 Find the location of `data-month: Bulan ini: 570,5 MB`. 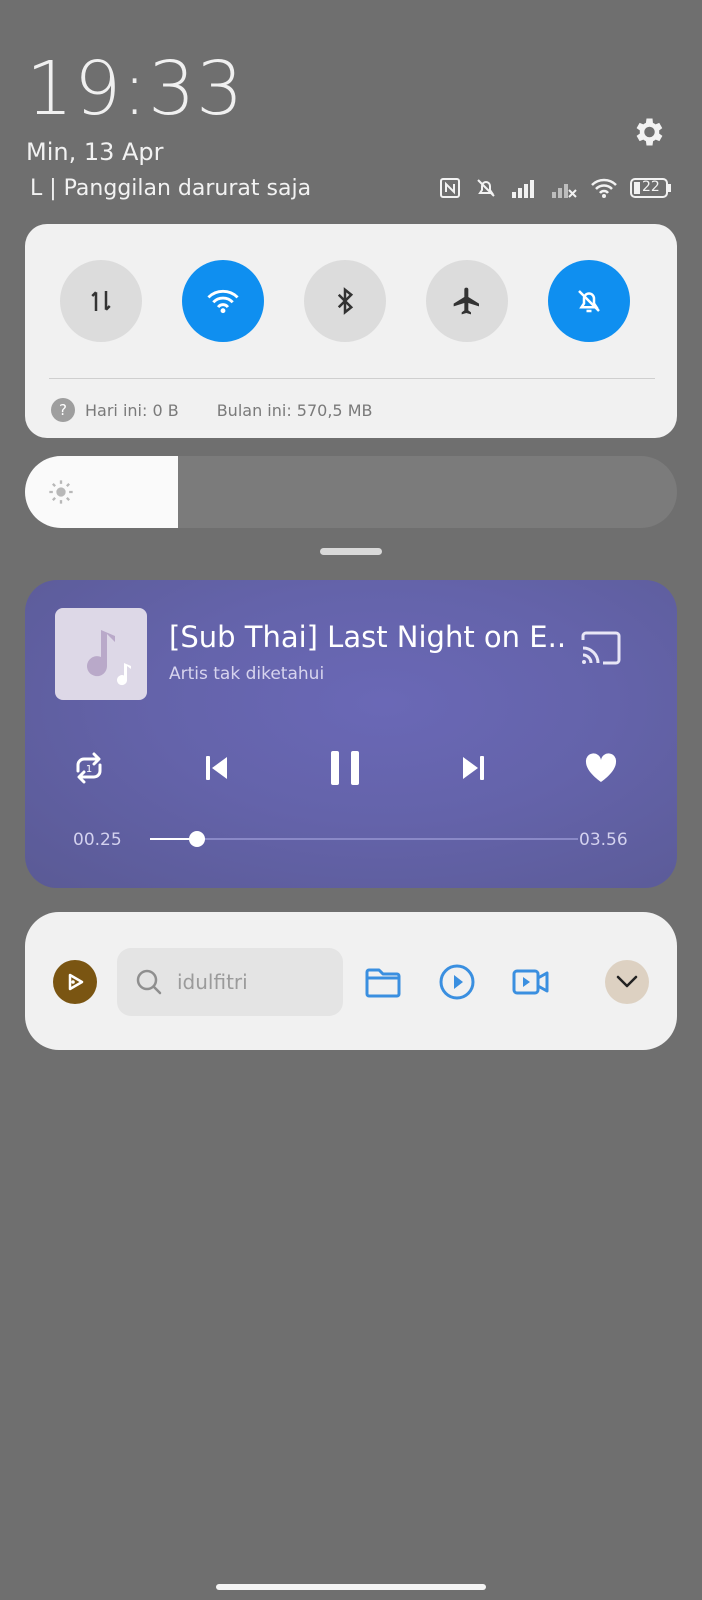

data-month: Bulan ini: 570,5 MB is located at coordinates (294, 410).